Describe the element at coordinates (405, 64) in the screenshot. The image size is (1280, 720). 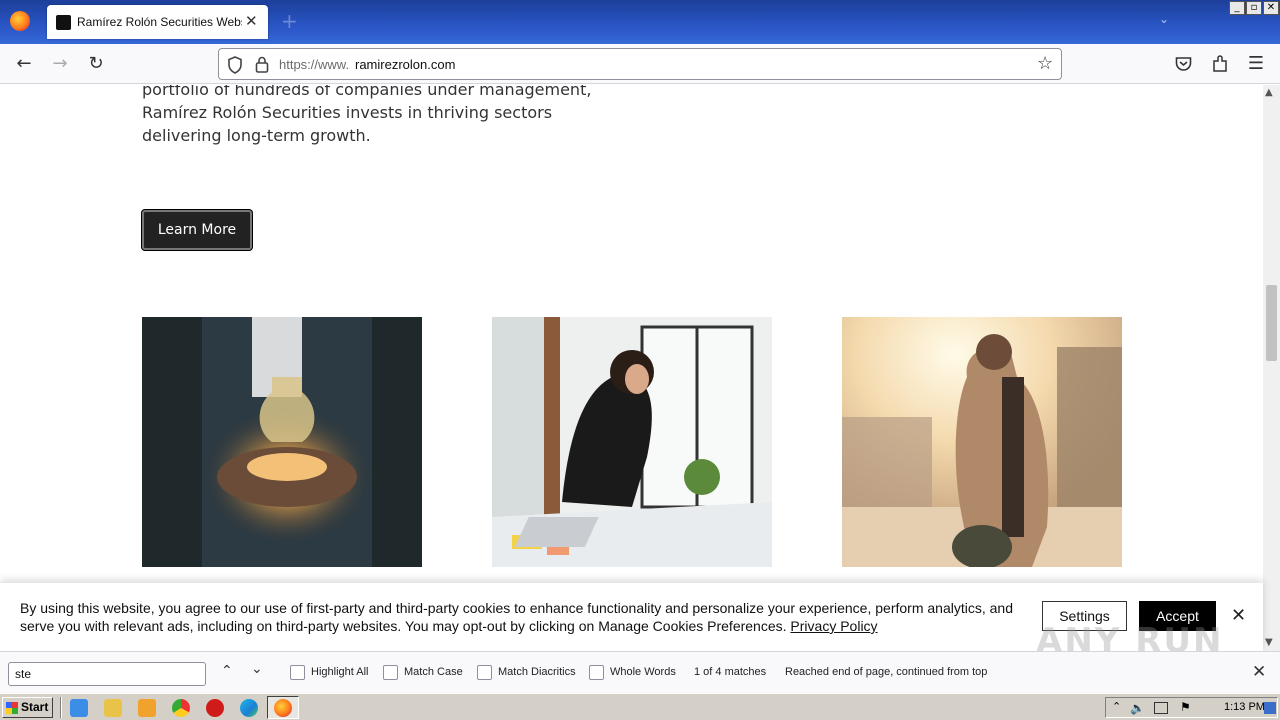
I see `url-host: ramirezrolon.com` at that location.